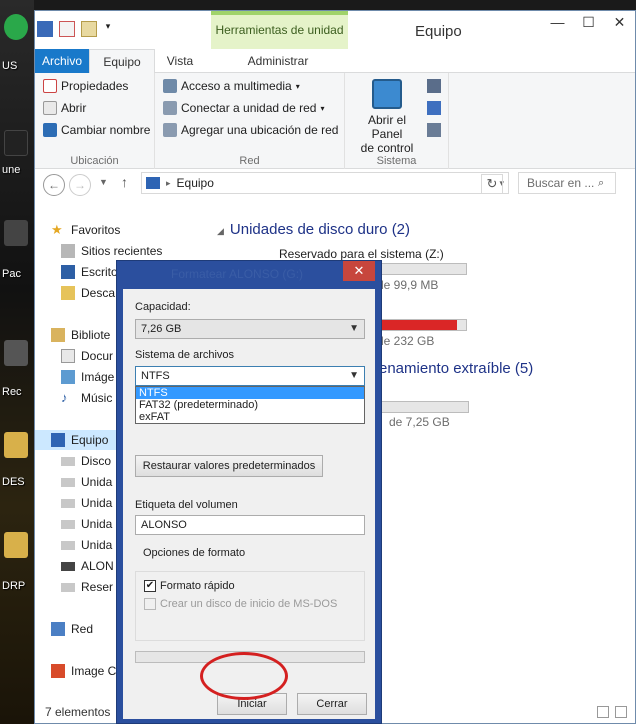  I want to click on nav-label: Imáge, so click(98, 377).